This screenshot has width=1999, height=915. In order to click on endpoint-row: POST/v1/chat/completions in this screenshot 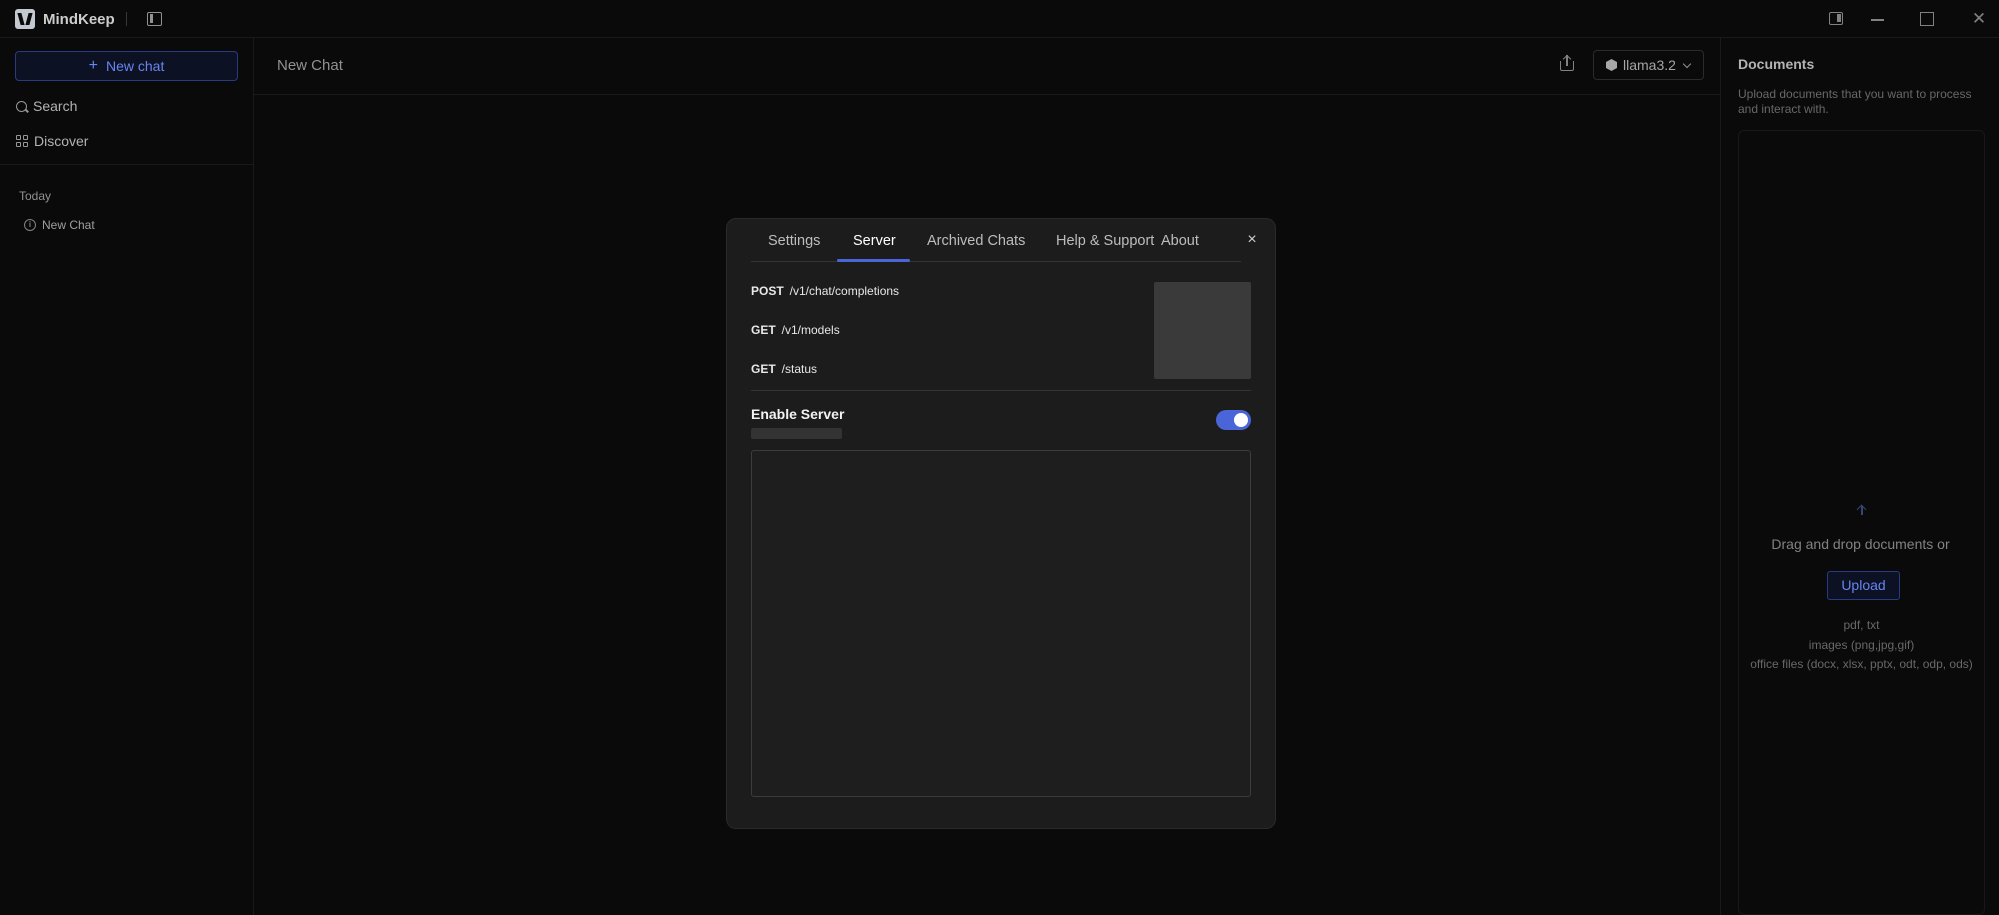, I will do `click(825, 291)`.